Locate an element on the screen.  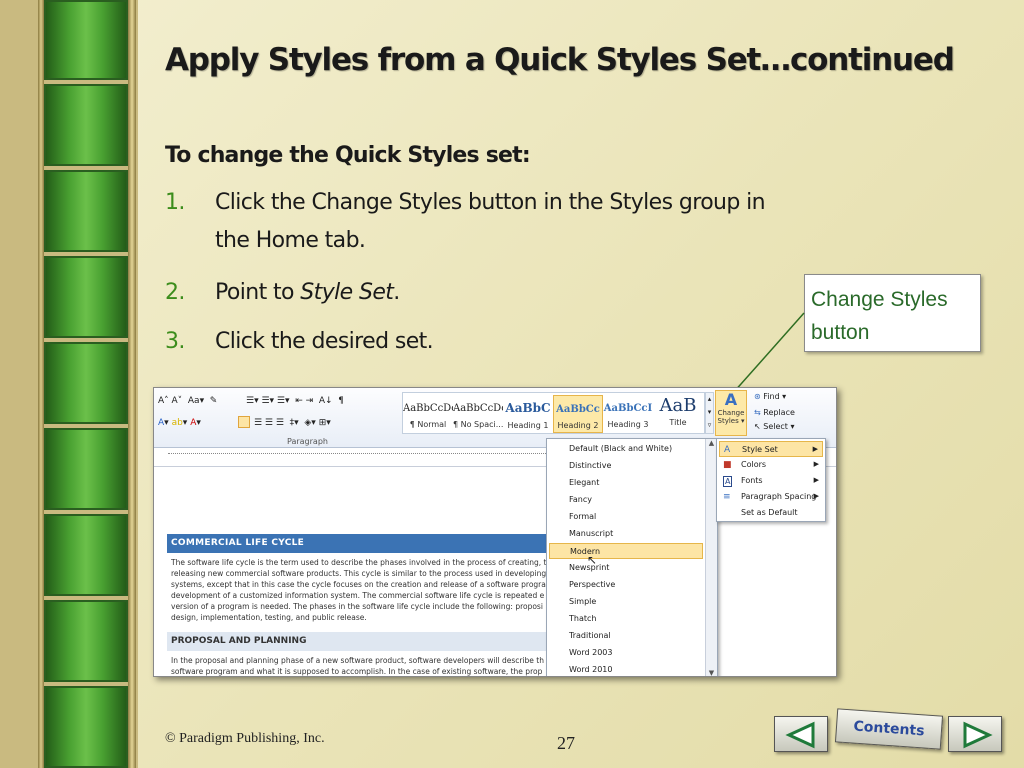
step-text-part: Point to is located at coordinates (258, 292).